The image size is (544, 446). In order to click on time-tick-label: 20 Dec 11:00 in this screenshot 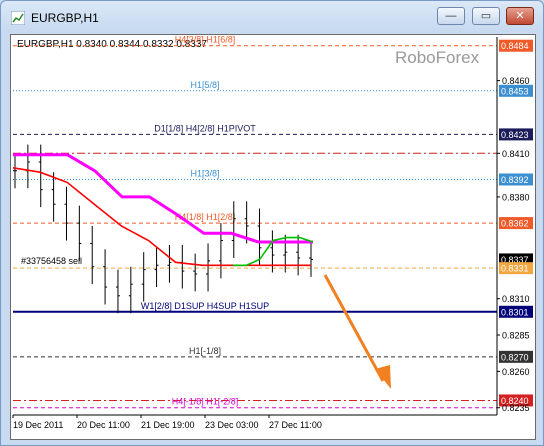, I will do `click(103, 425)`.